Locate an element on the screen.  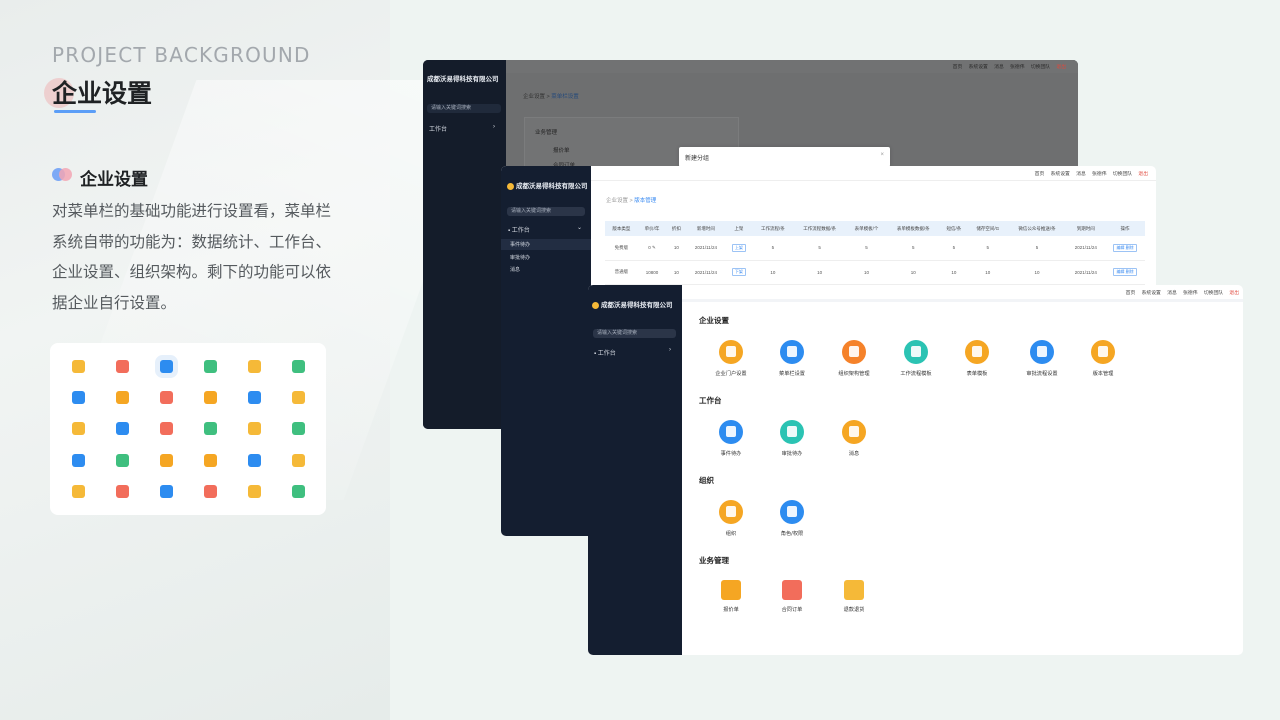
app-tile: 合同订单 is located at coordinates (792, 596).